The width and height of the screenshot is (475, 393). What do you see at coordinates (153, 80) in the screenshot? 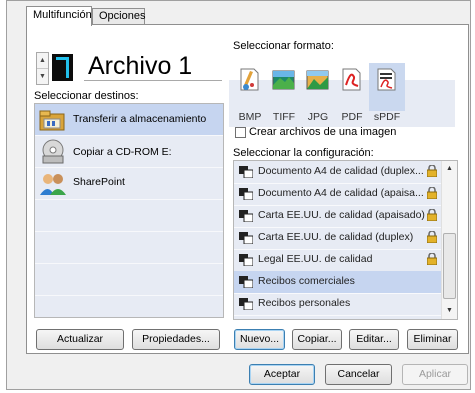
I see `divider` at bounding box center [153, 80].